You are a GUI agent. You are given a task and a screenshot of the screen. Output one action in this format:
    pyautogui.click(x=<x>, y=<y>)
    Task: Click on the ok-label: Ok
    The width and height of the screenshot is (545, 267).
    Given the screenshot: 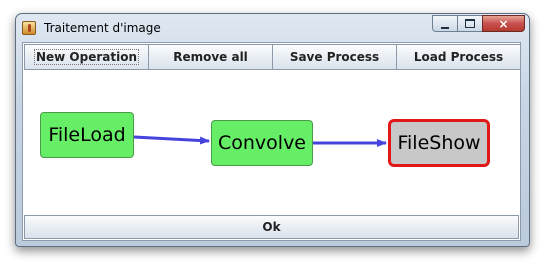 What is the action you would take?
    pyautogui.click(x=271, y=227)
    